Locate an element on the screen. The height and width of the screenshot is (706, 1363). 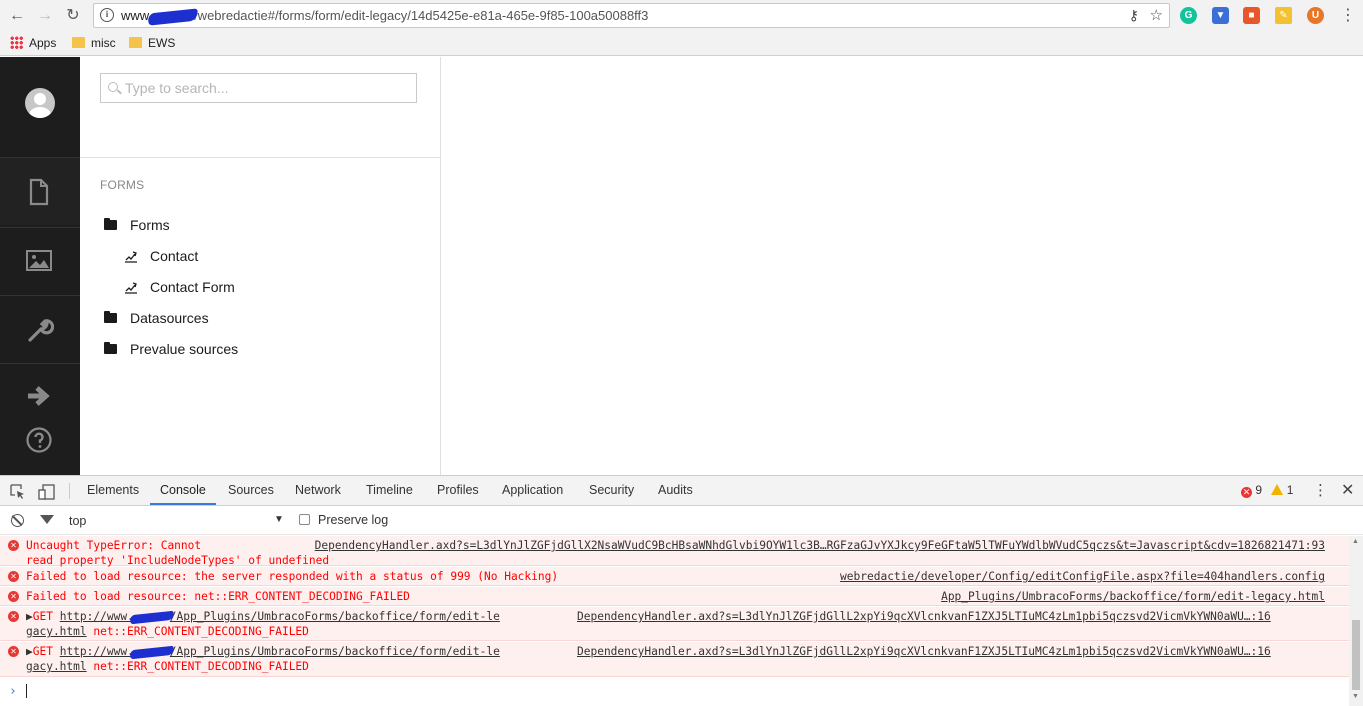
tab-profiles: Profiles is located at coordinates (458, 490).